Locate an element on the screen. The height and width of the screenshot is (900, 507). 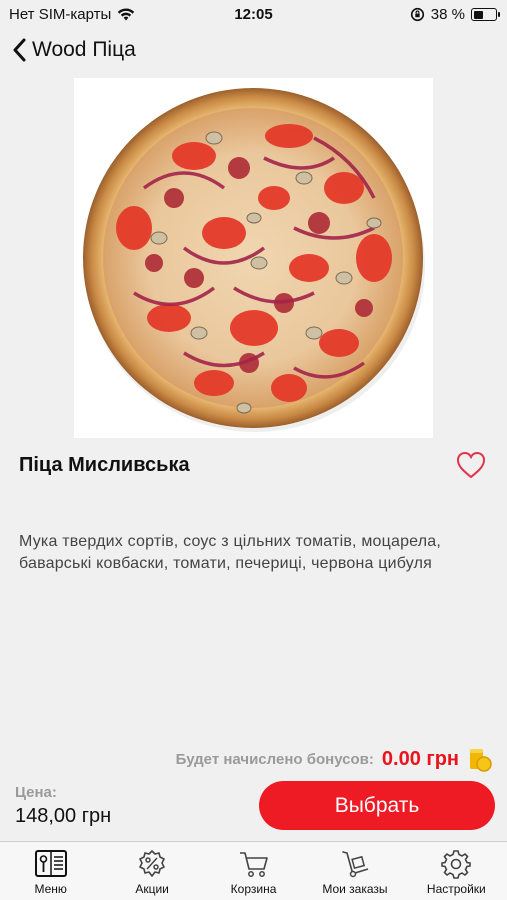
chevron-left-icon is located at coordinates (19, 50).